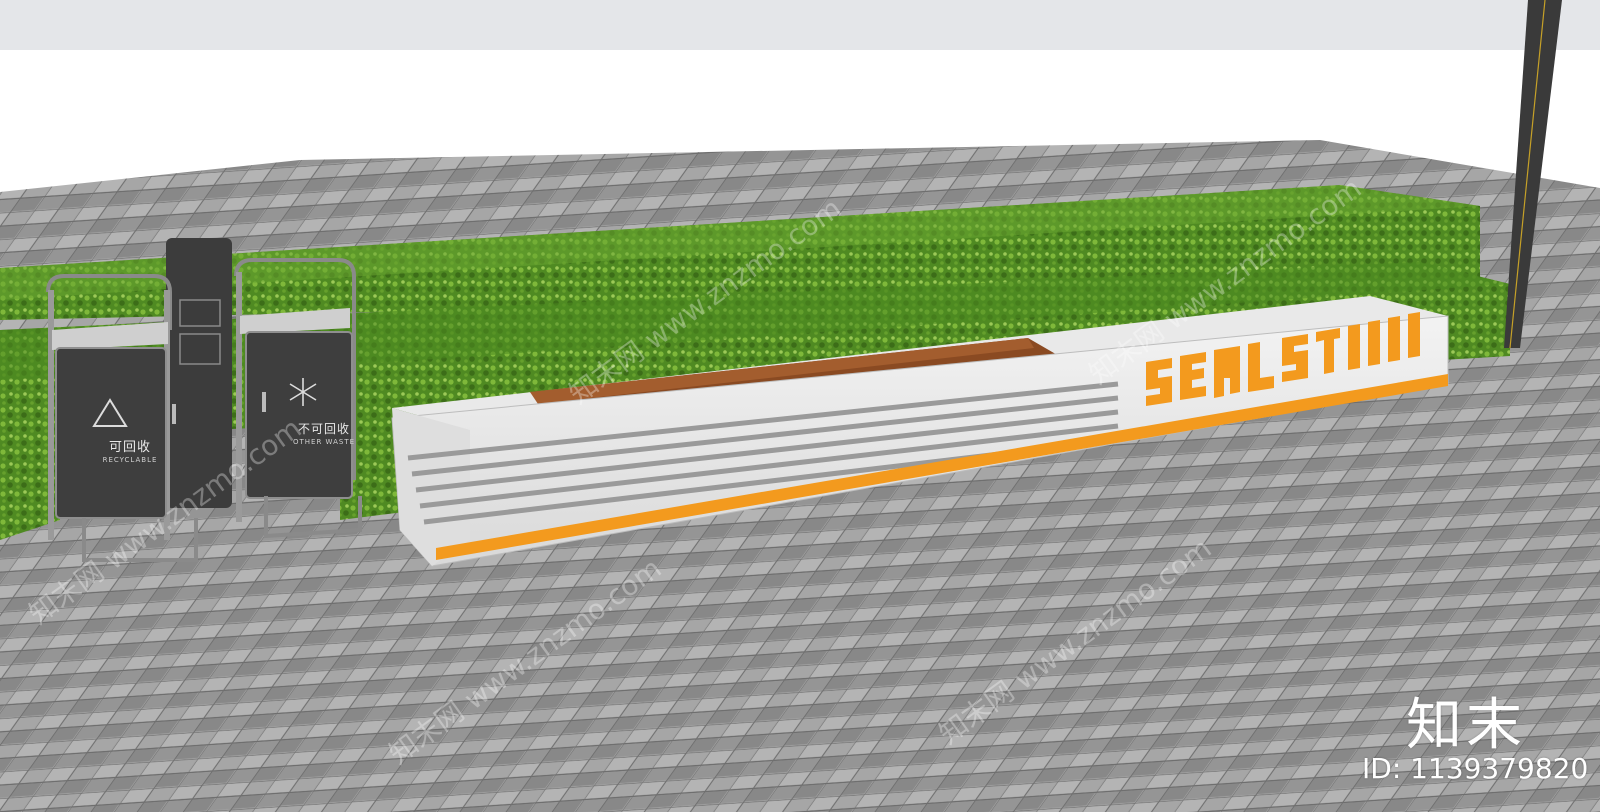  Describe the element at coordinates (129, 447) in the screenshot. I see `bin-left-label-cn: 可回收` at that location.